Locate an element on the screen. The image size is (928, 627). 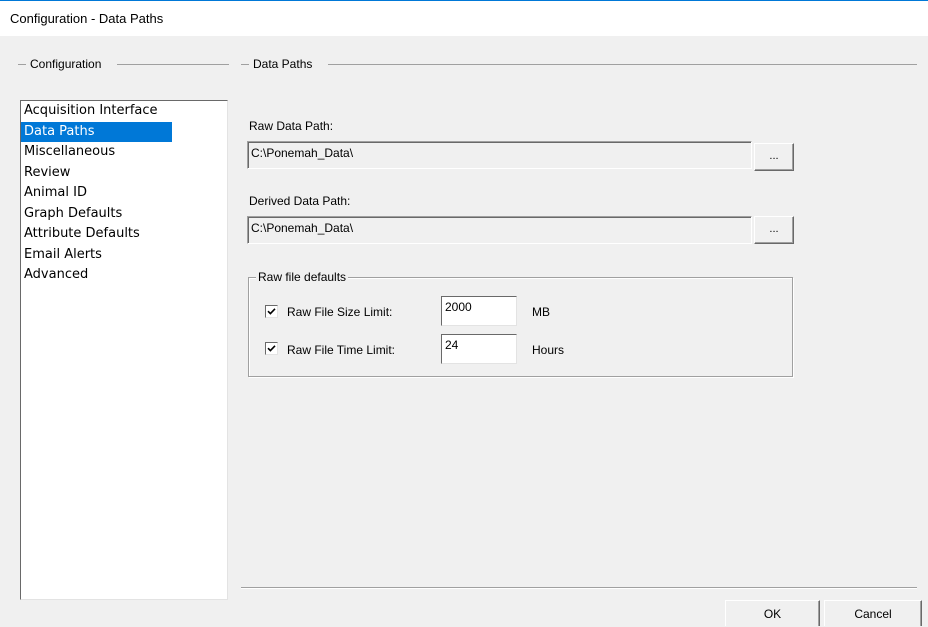
left-group-line-right is located at coordinates (173, 64).